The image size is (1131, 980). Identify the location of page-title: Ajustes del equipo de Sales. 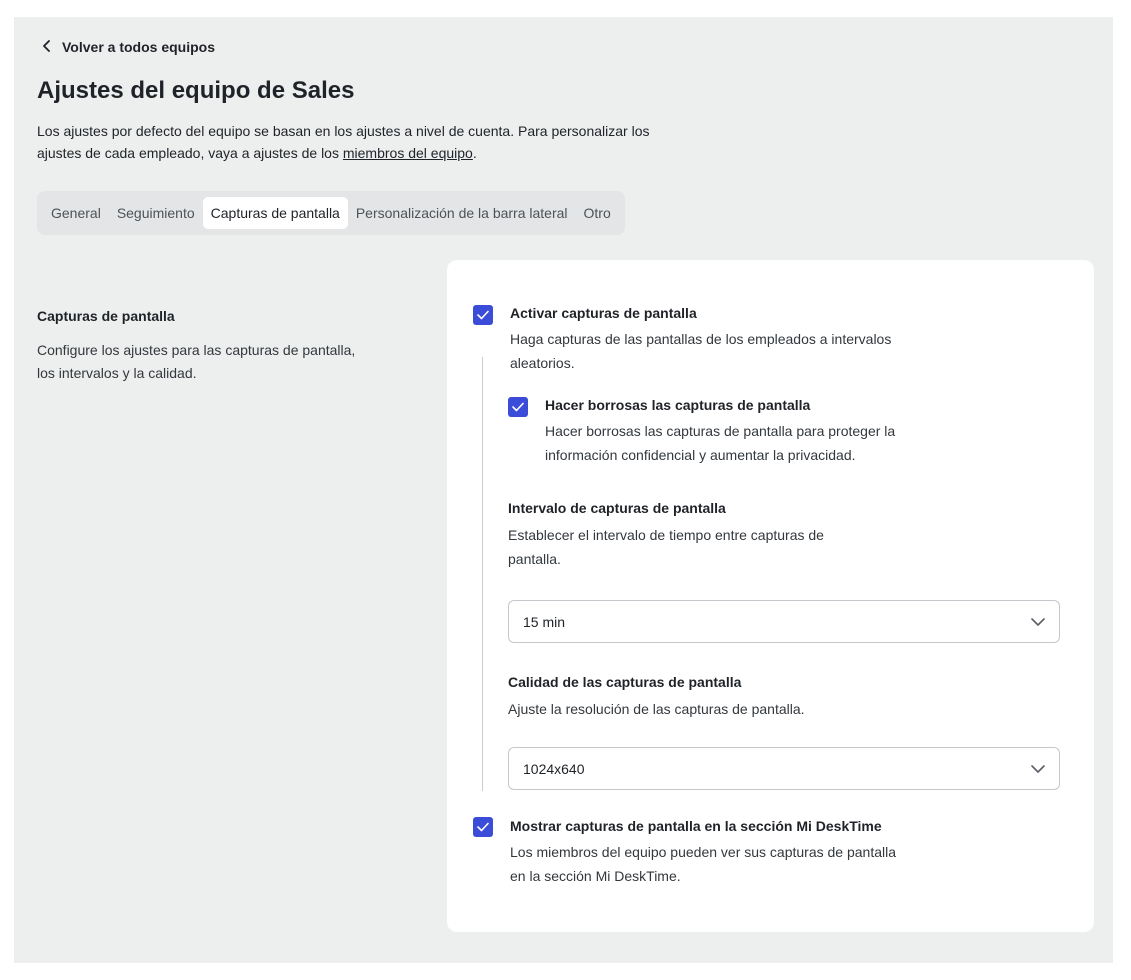
(196, 90).